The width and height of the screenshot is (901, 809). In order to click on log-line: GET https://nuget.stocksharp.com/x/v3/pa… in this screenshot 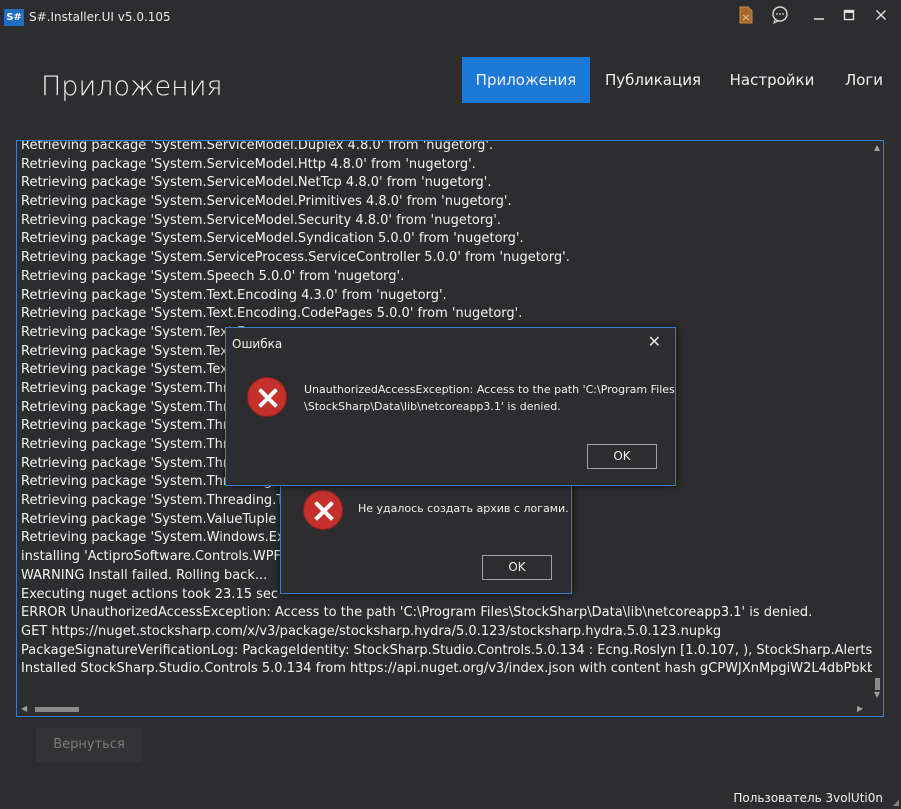, I will do `click(371, 631)`.